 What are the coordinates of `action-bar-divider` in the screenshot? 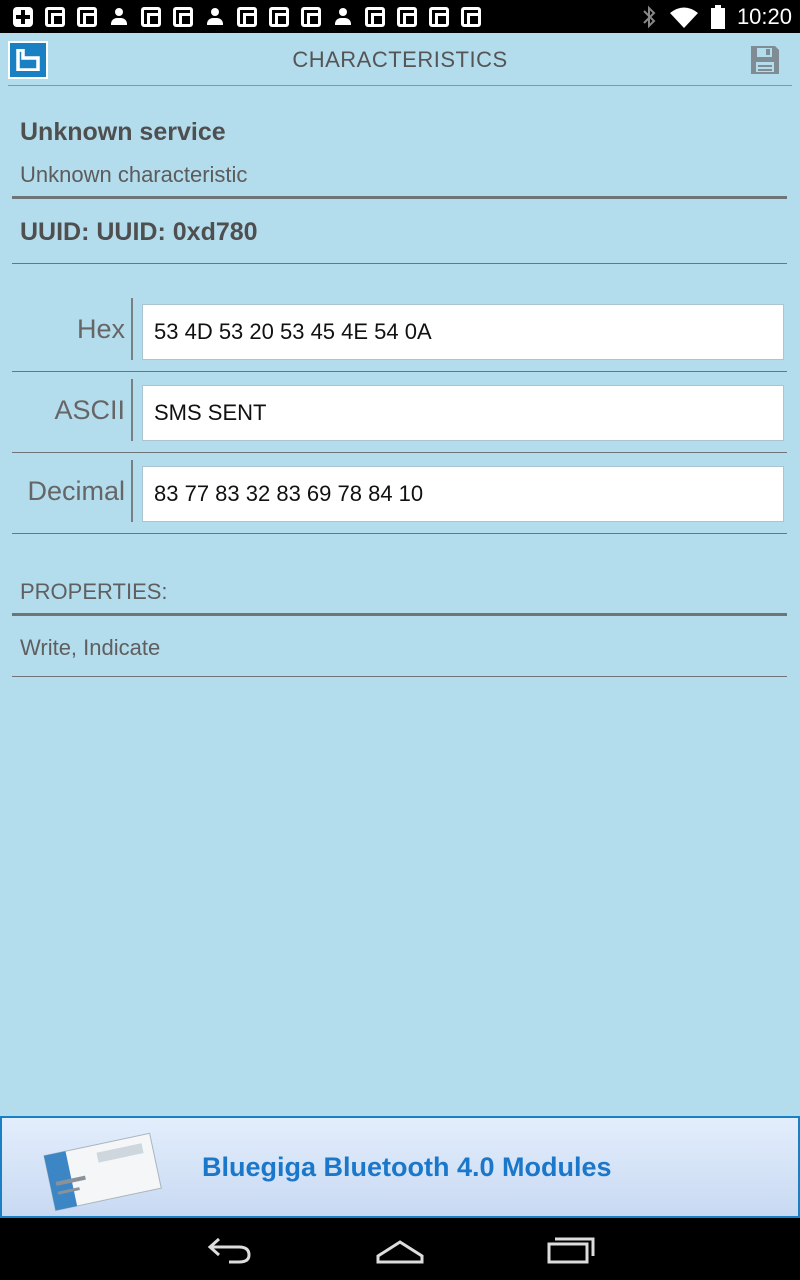 It's located at (400, 85).